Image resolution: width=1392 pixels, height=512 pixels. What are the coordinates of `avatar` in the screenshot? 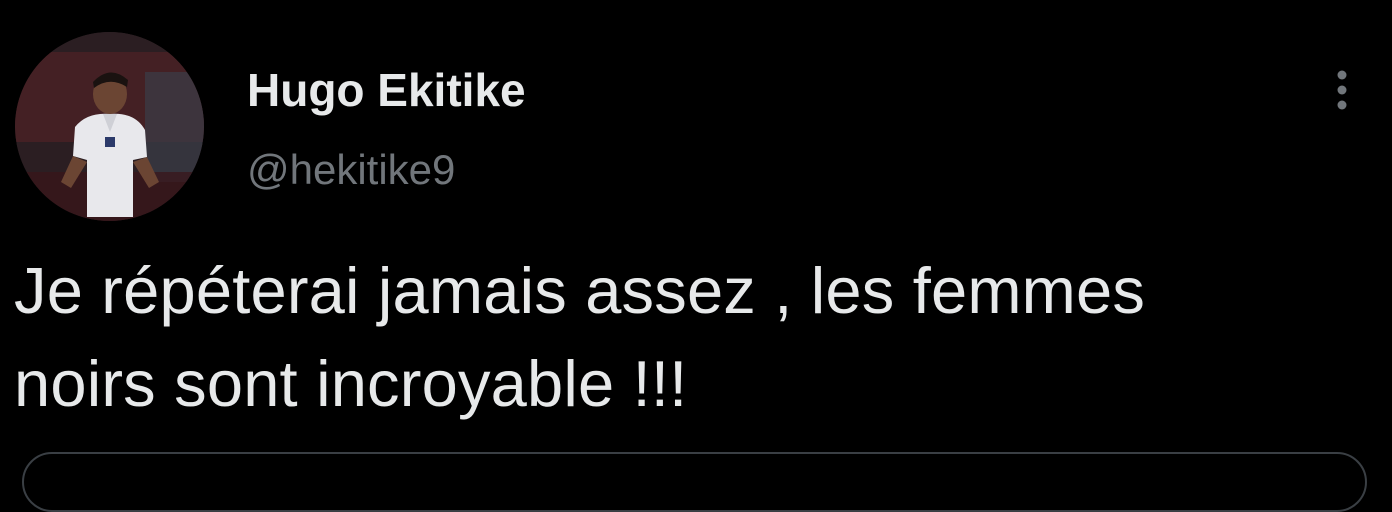 It's located at (109, 126).